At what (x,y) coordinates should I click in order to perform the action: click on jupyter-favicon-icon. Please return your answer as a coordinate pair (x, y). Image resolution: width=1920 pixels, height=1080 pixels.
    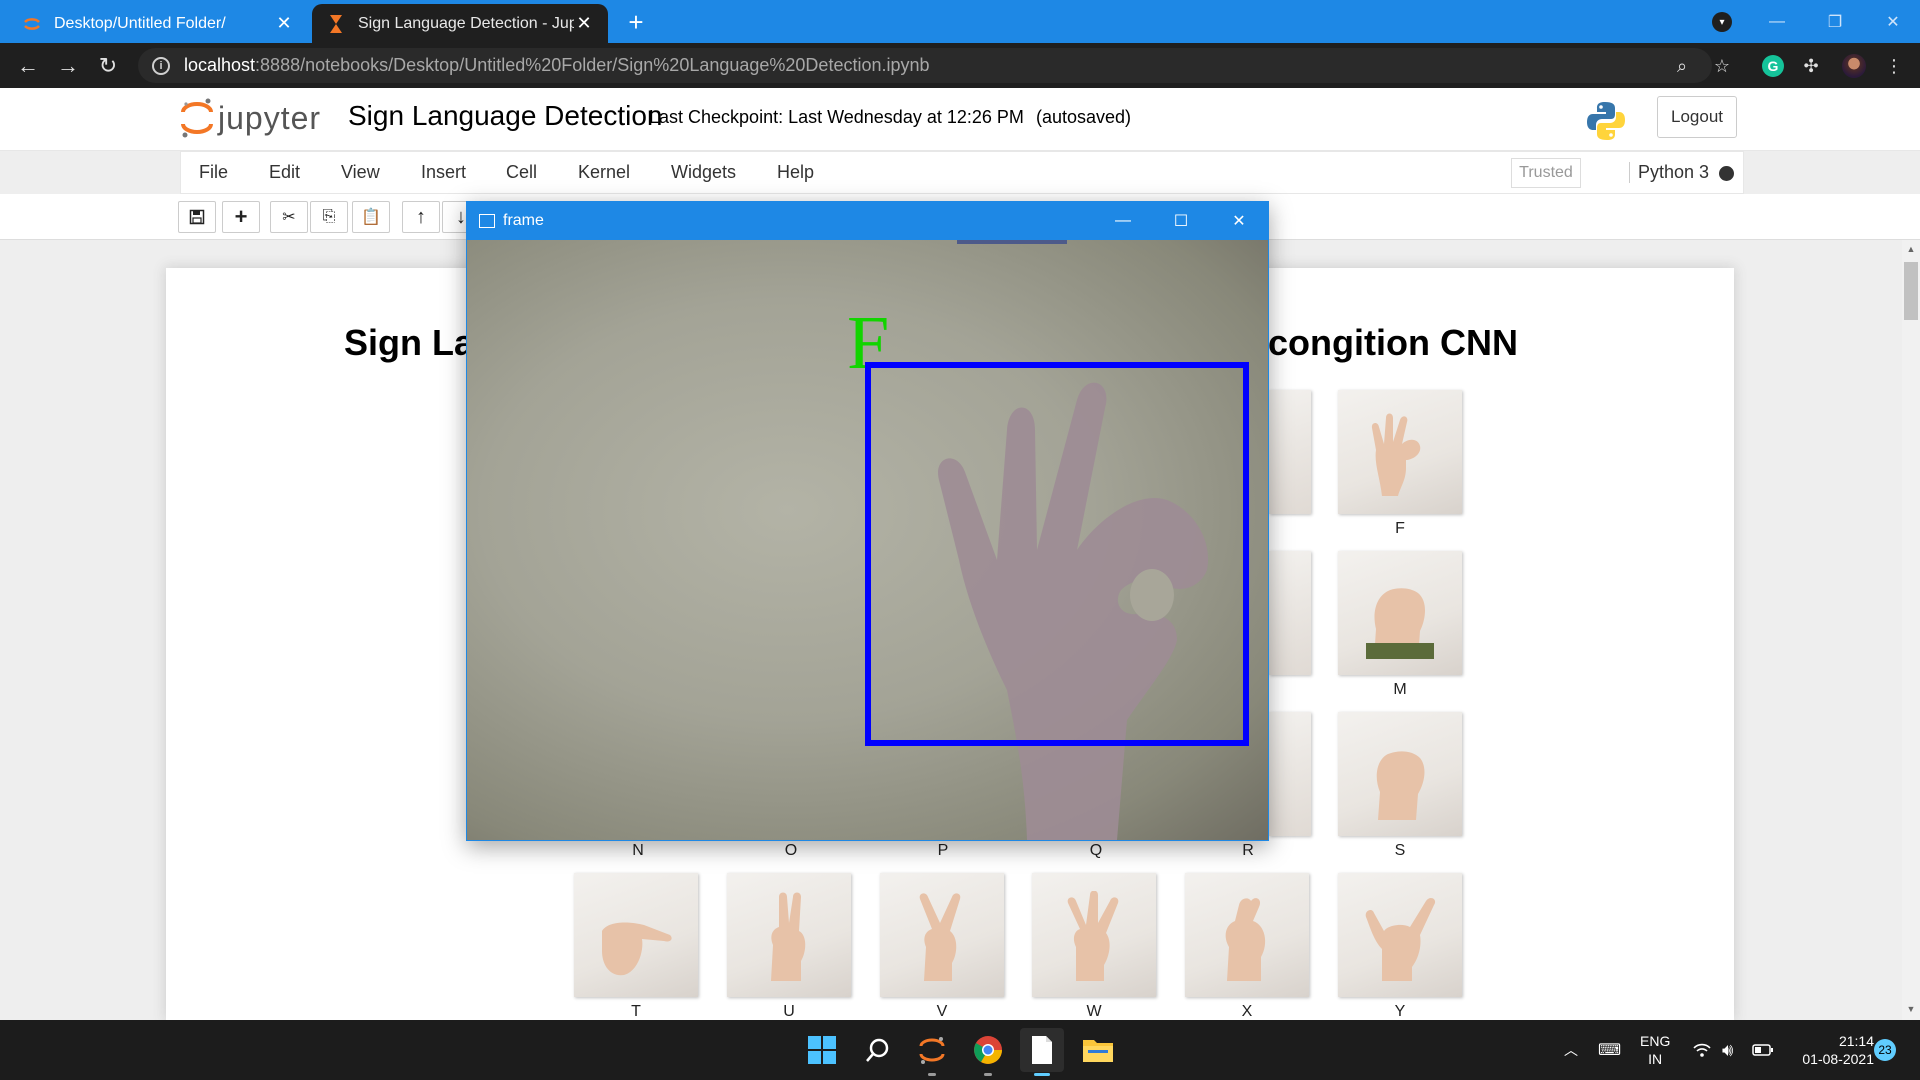
    Looking at the image, I should click on (32, 24).